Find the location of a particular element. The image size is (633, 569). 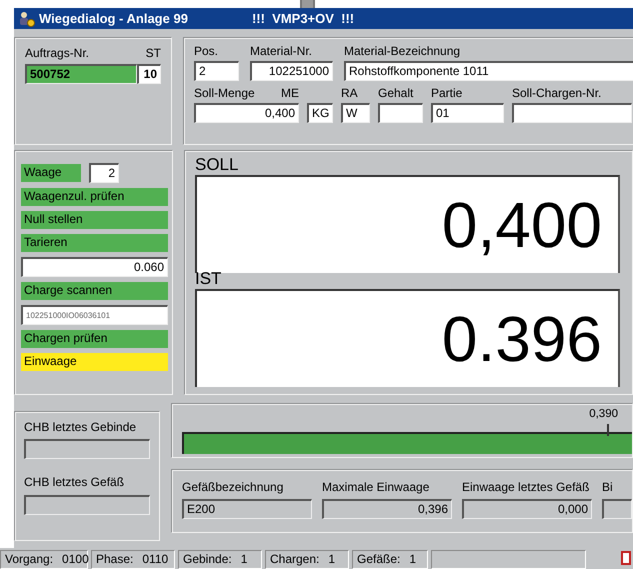

field-label: Bi is located at coordinates (608, 487).